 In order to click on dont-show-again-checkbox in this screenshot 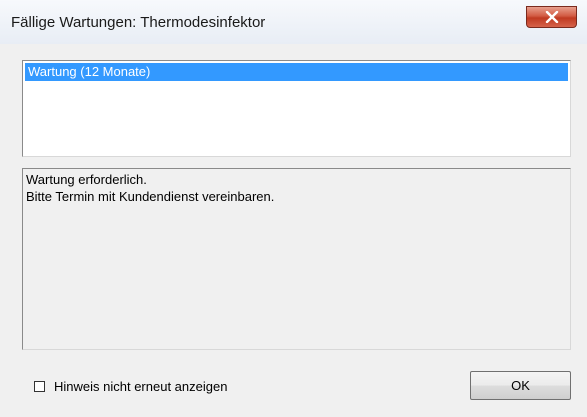, I will do `click(39, 386)`.